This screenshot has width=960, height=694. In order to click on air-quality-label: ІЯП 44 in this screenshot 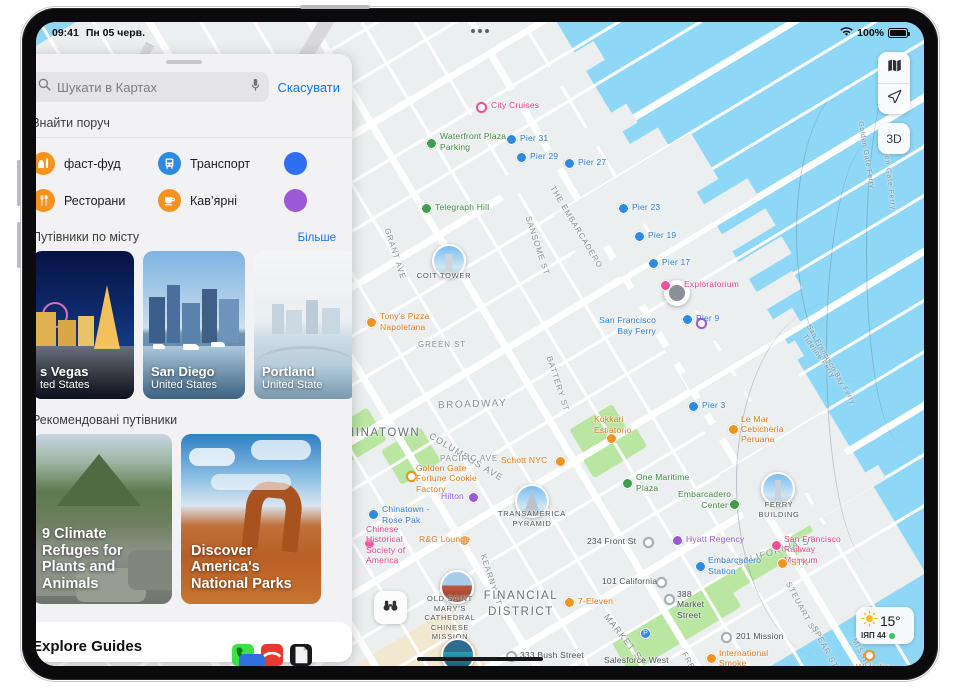, I will do `click(873, 635)`.